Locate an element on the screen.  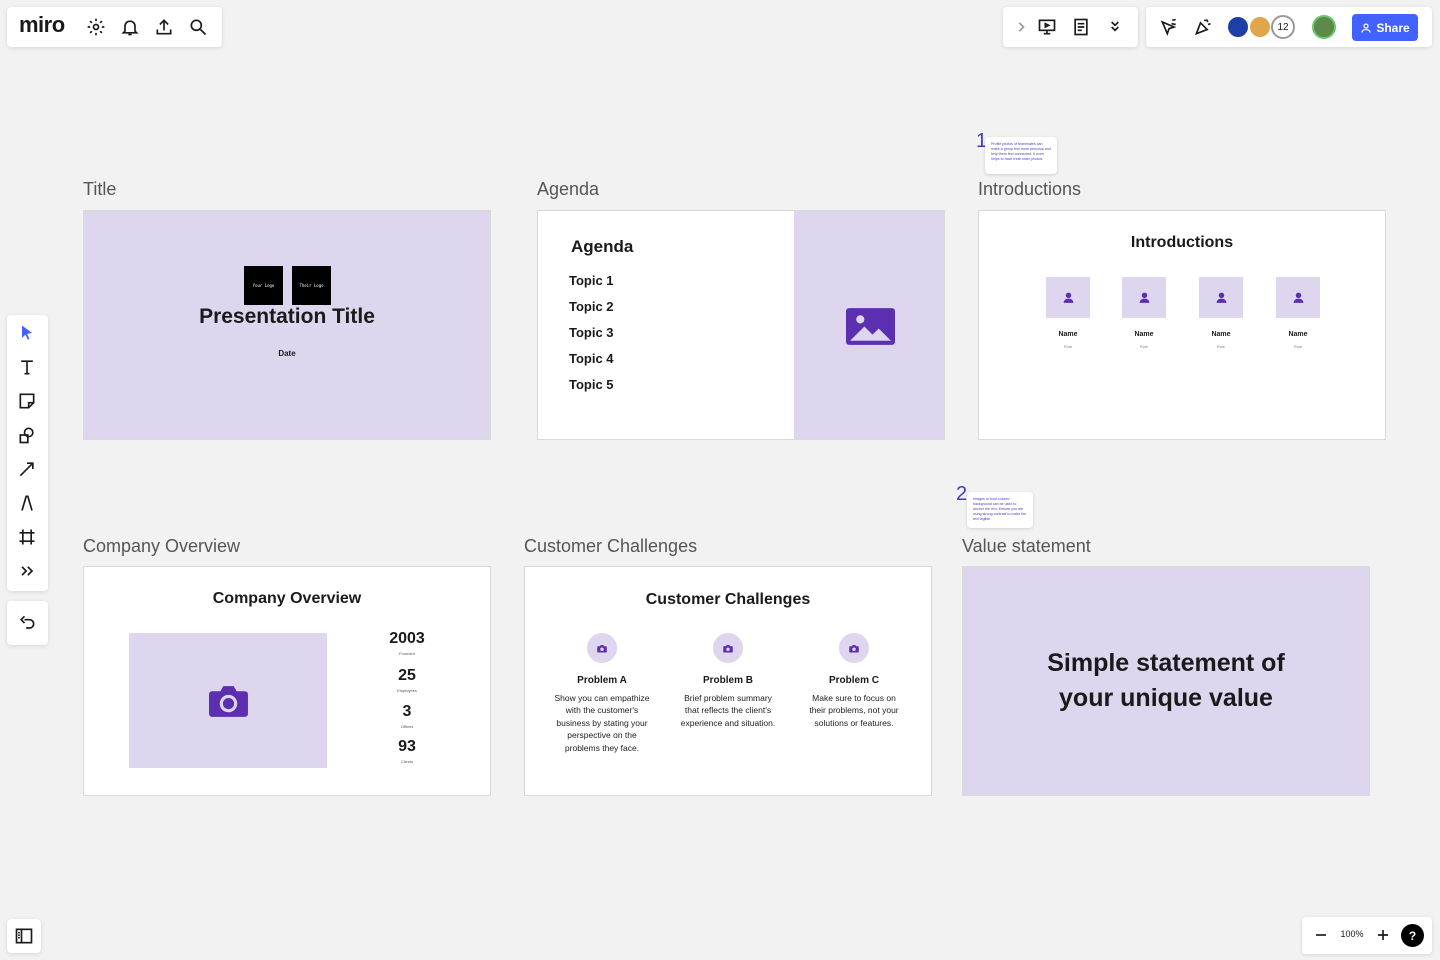
company-photo-placeholder is located at coordinates (228, 700).